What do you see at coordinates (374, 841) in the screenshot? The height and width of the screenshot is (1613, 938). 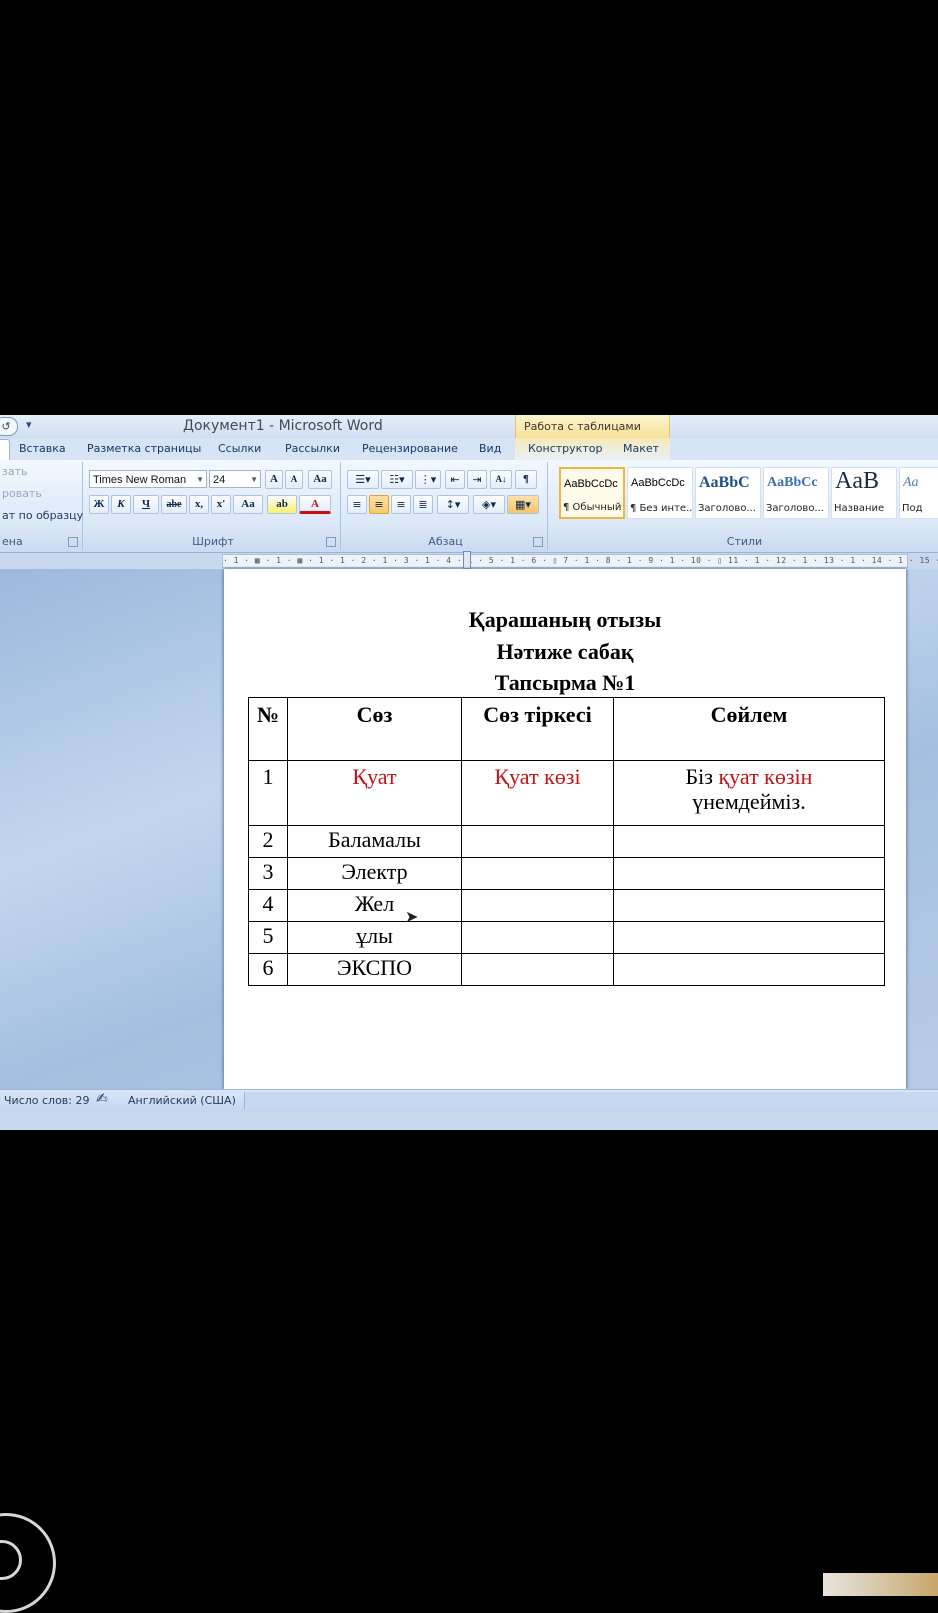 I see `table-cell-word: Баламалы` at bounding box center [374, 841].